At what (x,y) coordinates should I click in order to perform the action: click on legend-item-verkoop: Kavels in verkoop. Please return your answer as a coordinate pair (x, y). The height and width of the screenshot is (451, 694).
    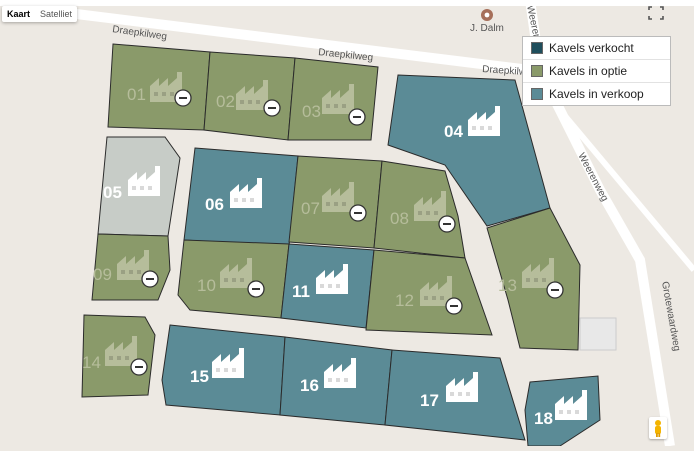
    Looking at the image, I should click on (596, 94).